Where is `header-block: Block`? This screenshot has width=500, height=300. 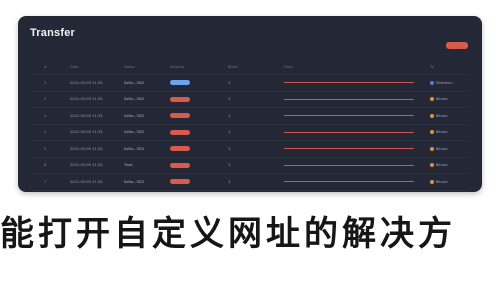
header-block: Block is located at coordinates (233, 67).